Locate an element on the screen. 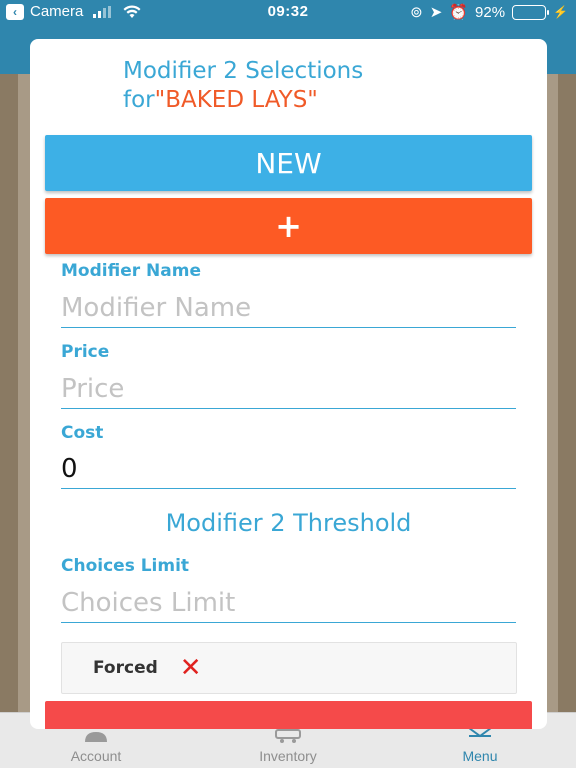 This screenshot has width=576, height=768. status-right: ⊚ ➤ ⏰ 92% ⚡ is located at coordinates (489, 12).